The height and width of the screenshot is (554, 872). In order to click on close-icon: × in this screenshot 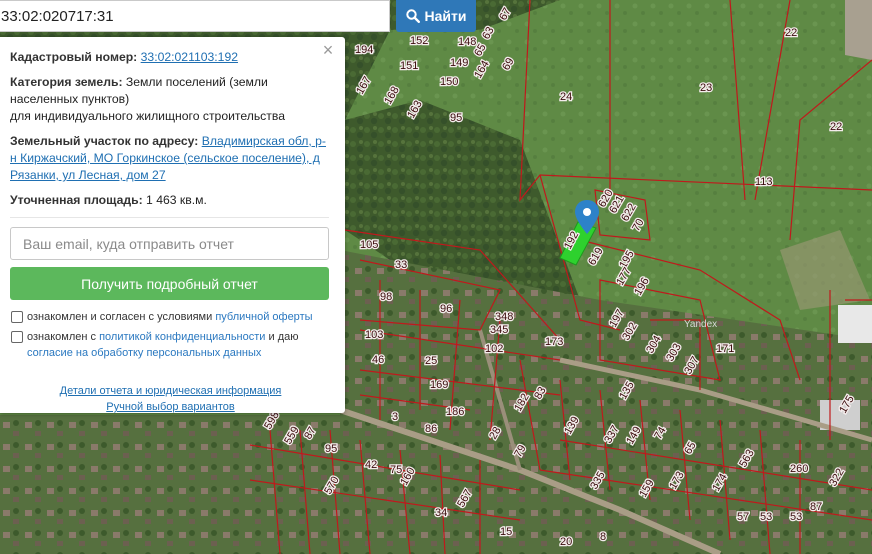, I will do `click(328, 50)`.